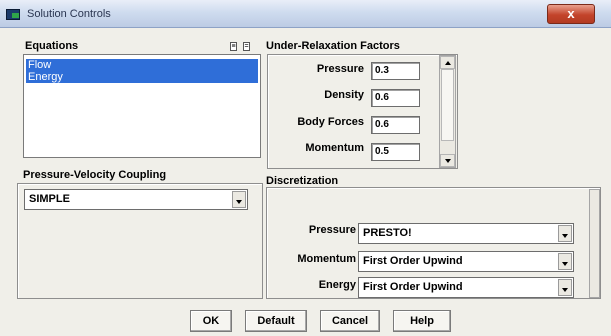 This screenshot has width=611, height=336. I want to click on pv-coupling-select: SIMPLE, so click(136, 199).